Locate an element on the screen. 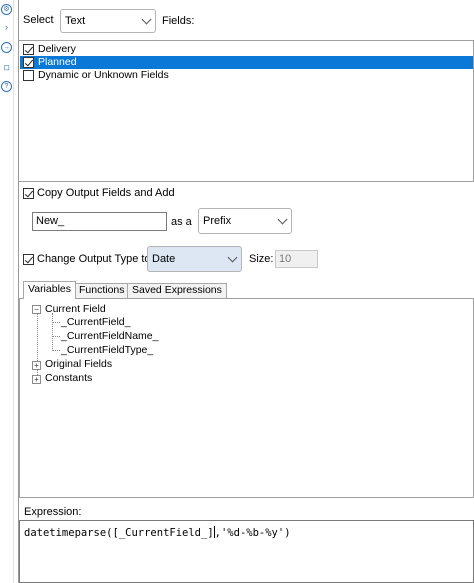  planned-checkbox is located at coordinates (28, 62).